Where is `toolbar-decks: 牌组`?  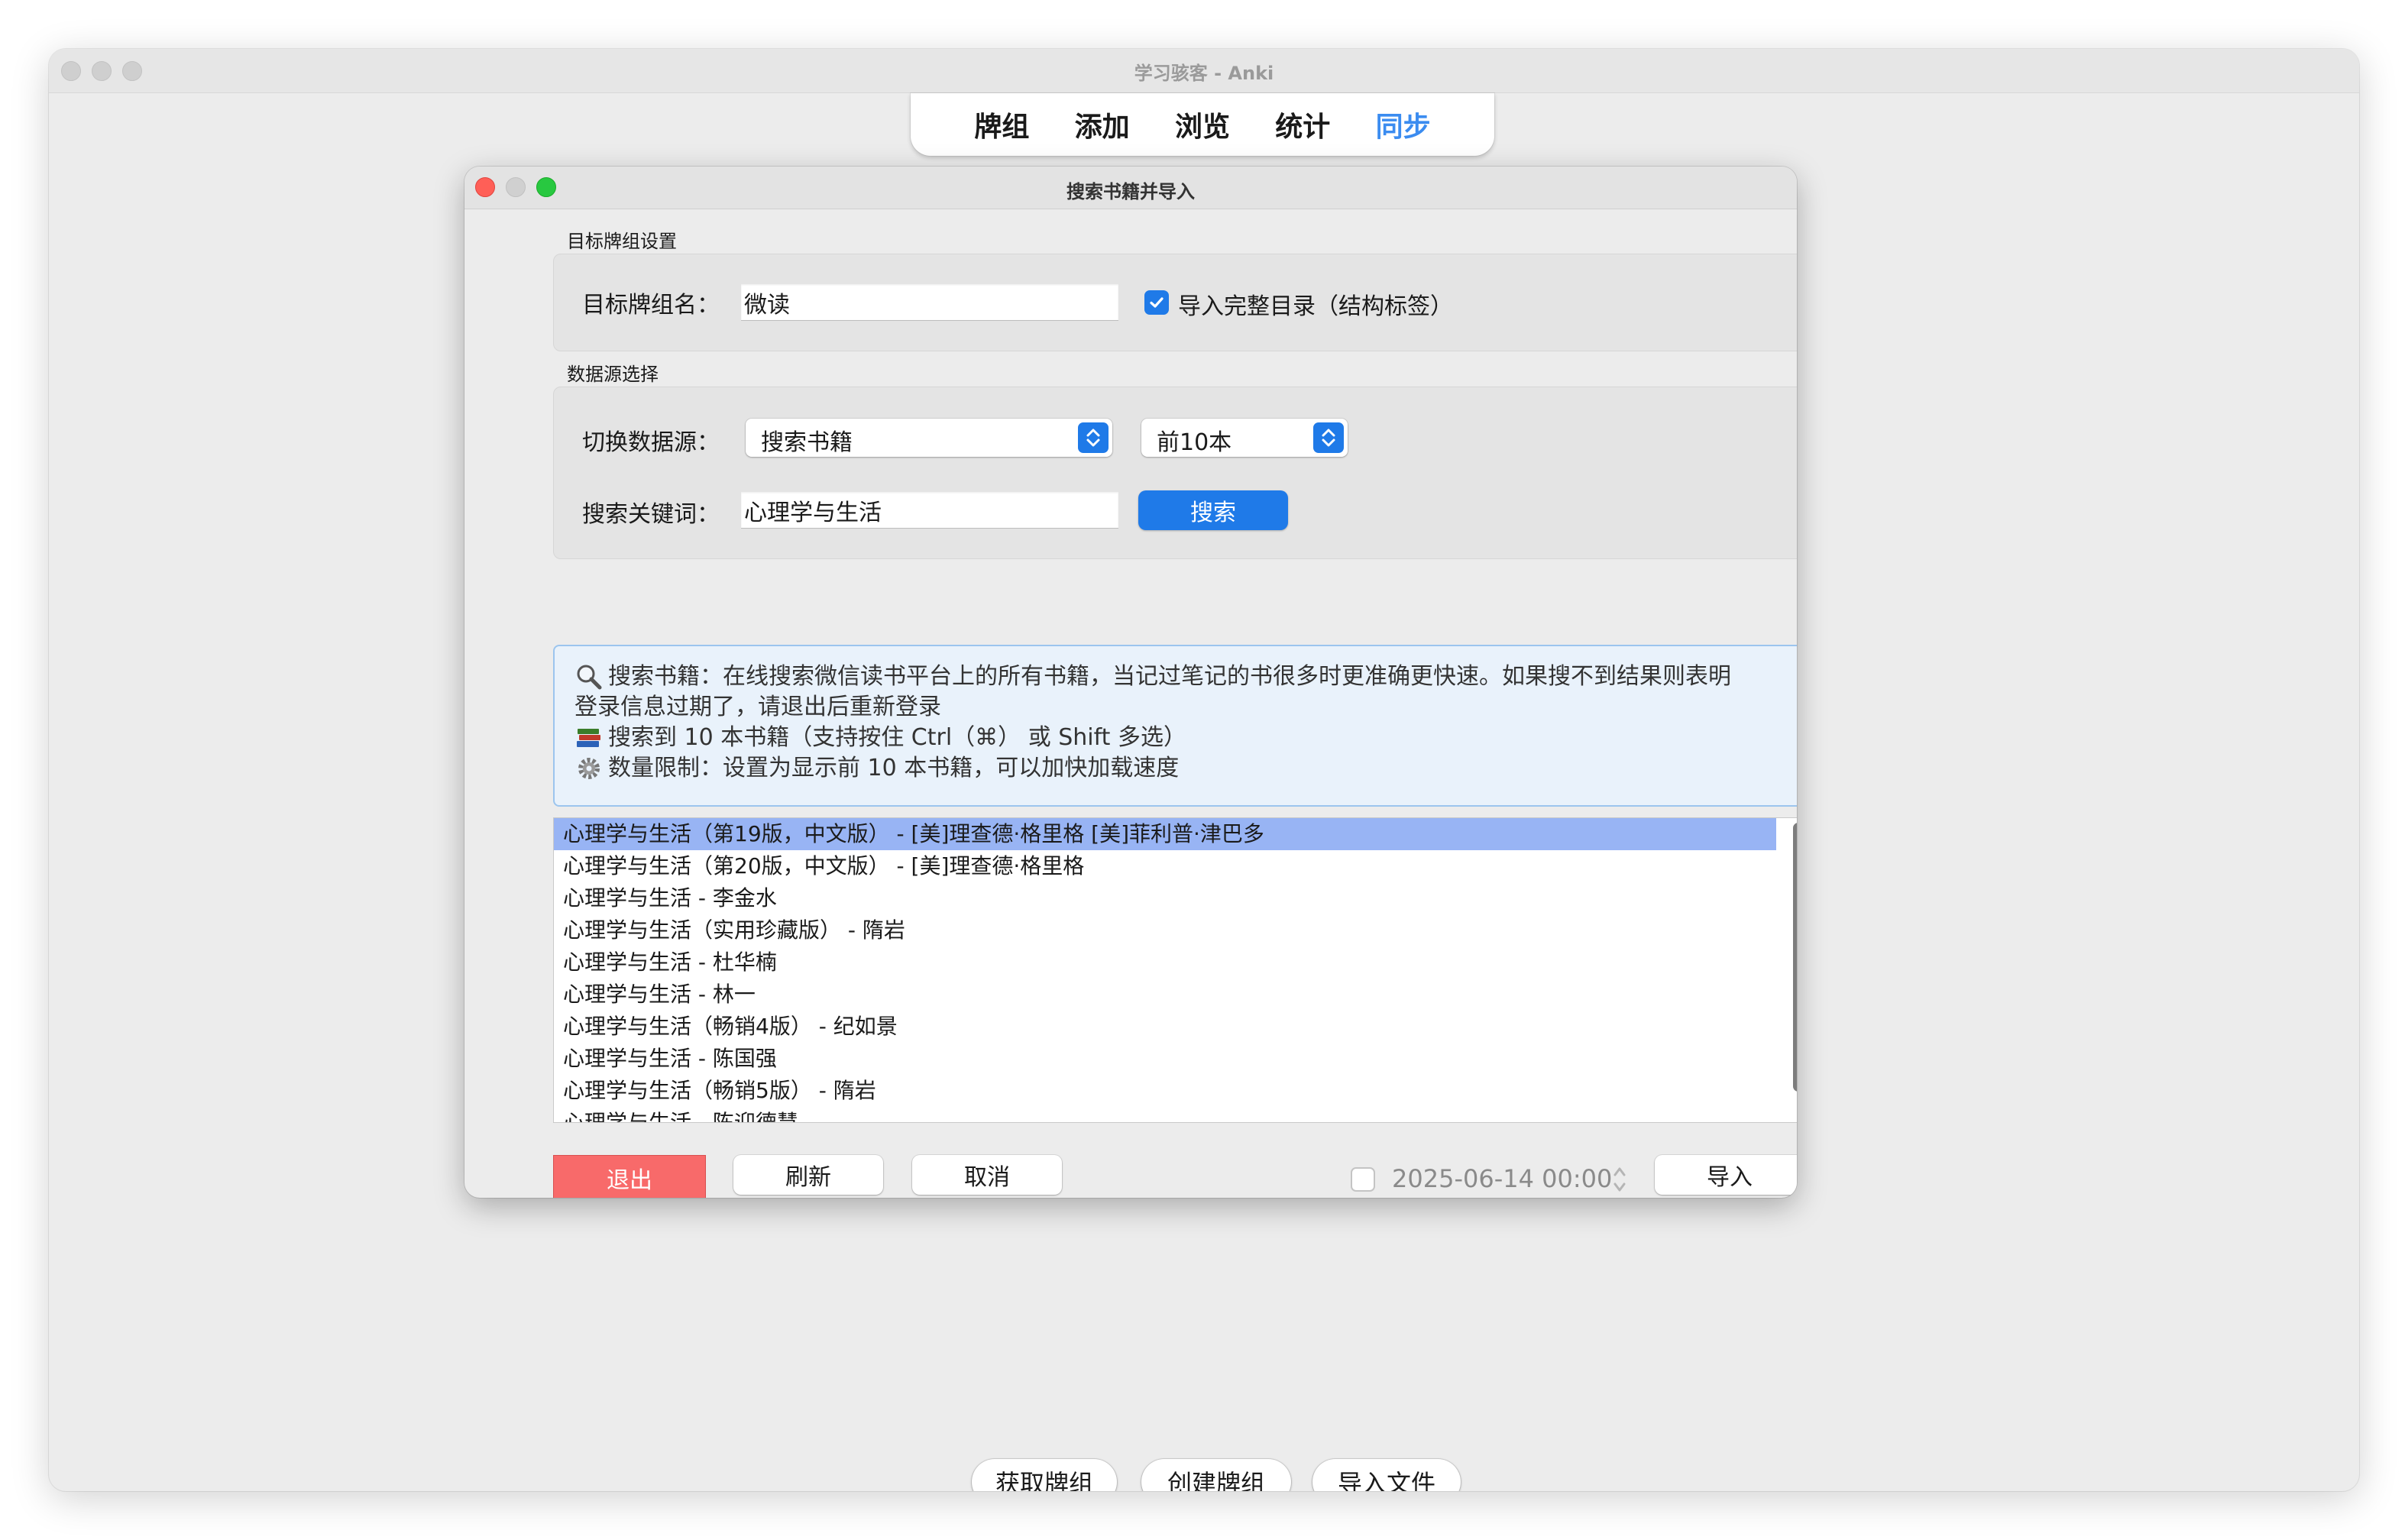
toolbar-decks: 牌组 is located at coordinates (1001, 124).